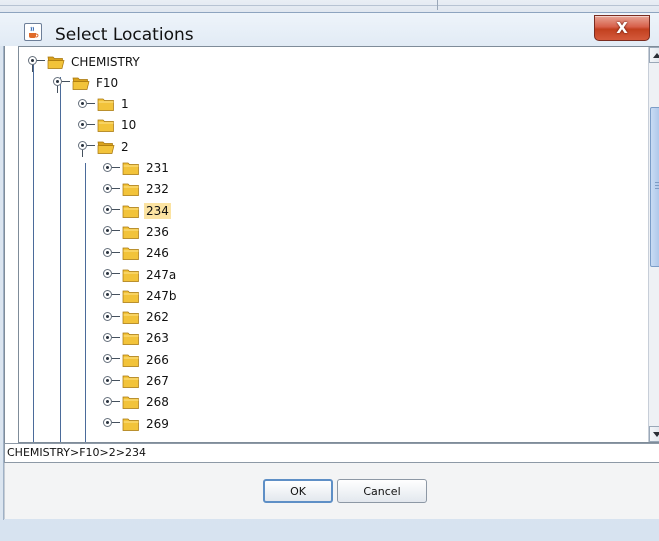 This screenshot has height=541, width=659. I want to click on close-button: X, so click(622, 28).